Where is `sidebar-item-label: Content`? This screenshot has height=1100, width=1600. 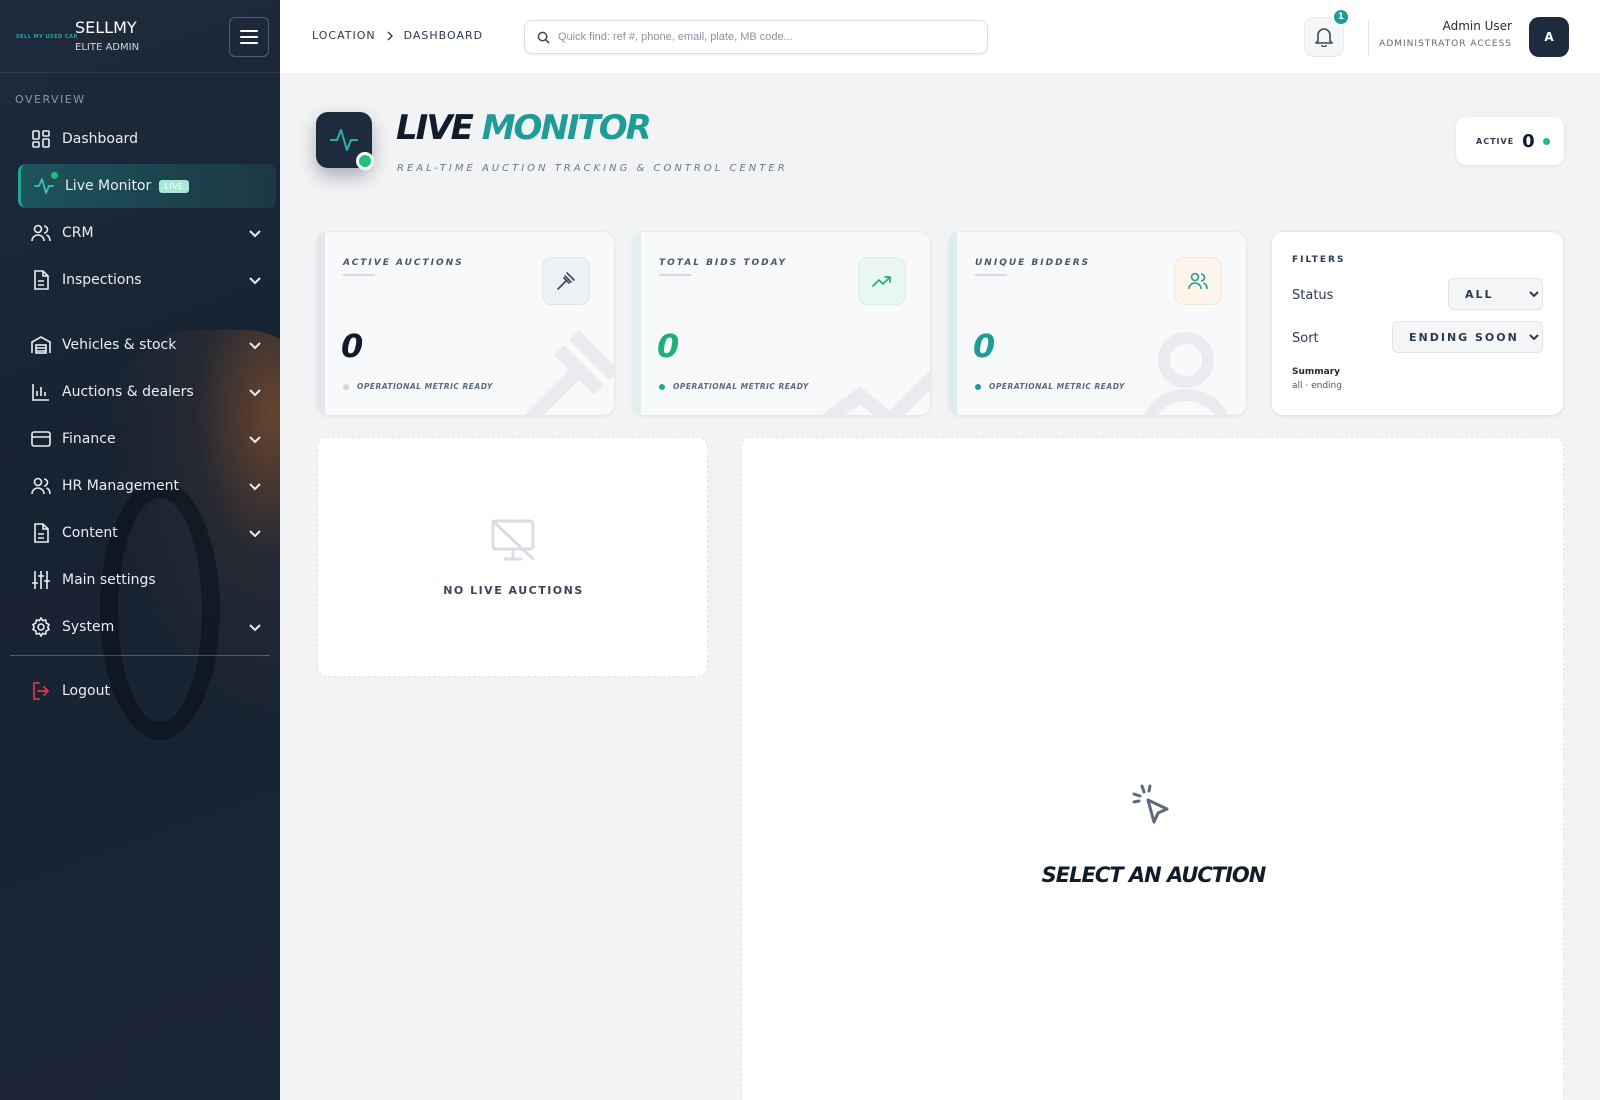
sidebar-item-label: Content is located at coordinates (90, 533).